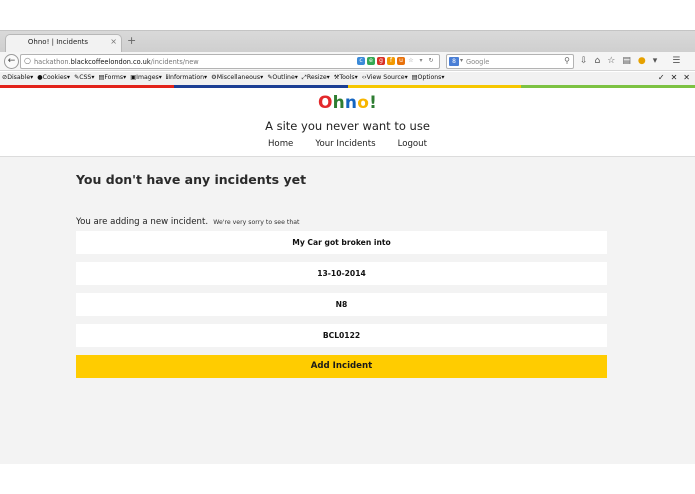 The width and height of the screenshot is (695, 494). I want to click on webdev-outline: ✎Outline▾, so click(282, 78).